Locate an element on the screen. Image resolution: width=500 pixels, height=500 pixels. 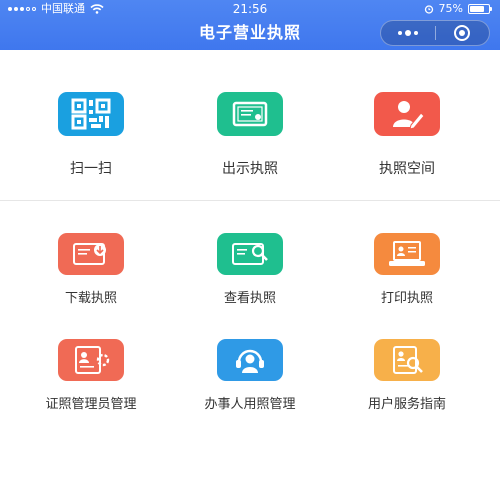
close-target-icon is located at coordinates (462, 33).